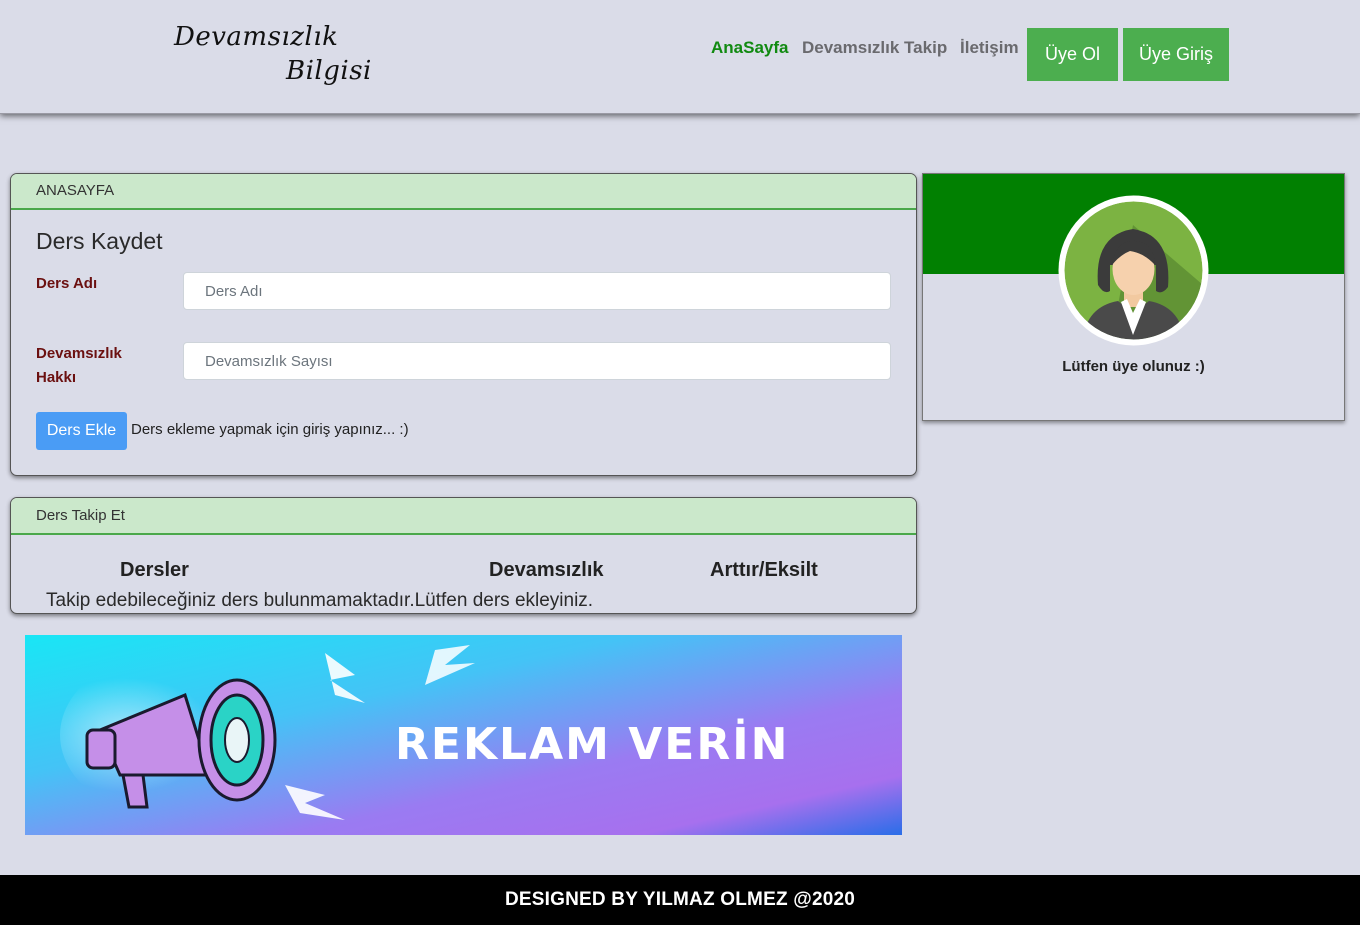 The image size is (1360, 925). What do you see at coordinates (274, 57) in the screenshot?
I see `site-logo: Devamsızlık Bilgisi` at bounding box center [274, 57].